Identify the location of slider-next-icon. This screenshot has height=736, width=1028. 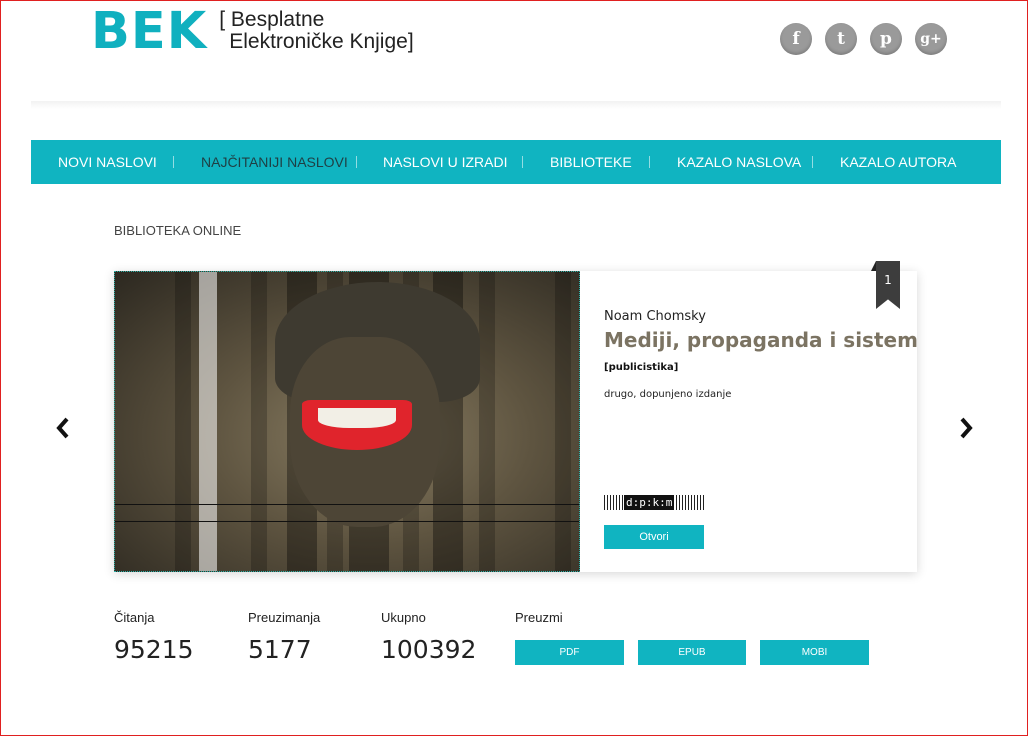
(966, 431).